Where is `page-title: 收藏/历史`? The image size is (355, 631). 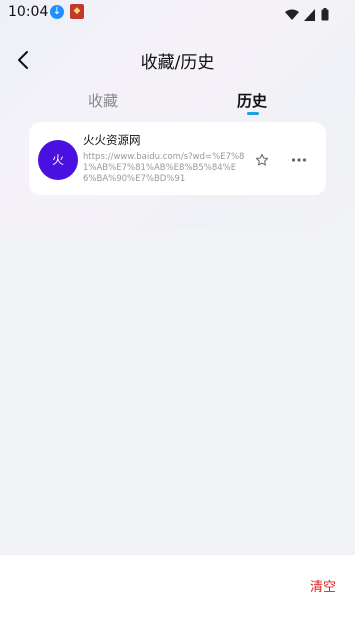 page-title: 收藏/历史 is located at coordinates (177, 63).